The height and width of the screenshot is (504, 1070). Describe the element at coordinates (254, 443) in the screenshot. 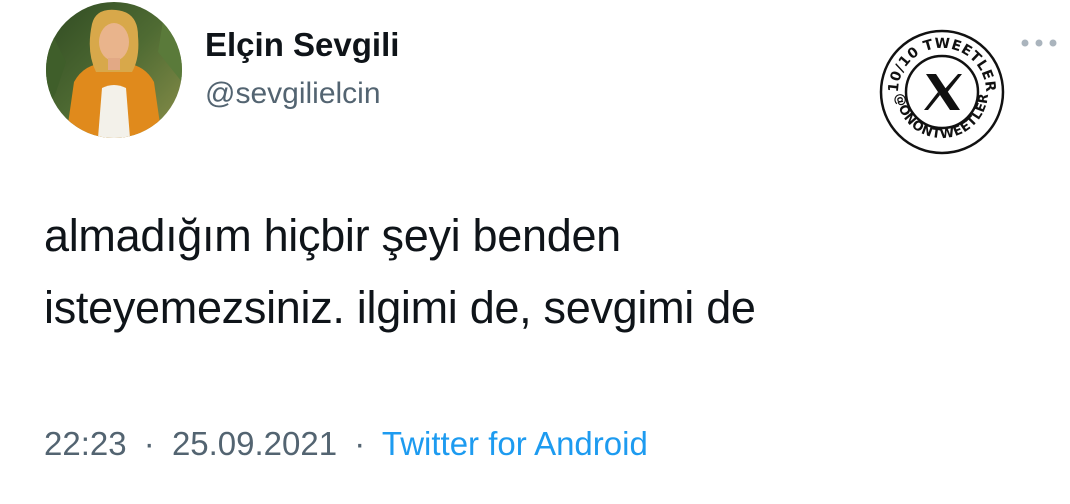

I see `tweet-date: 25.09.2021` at that location.